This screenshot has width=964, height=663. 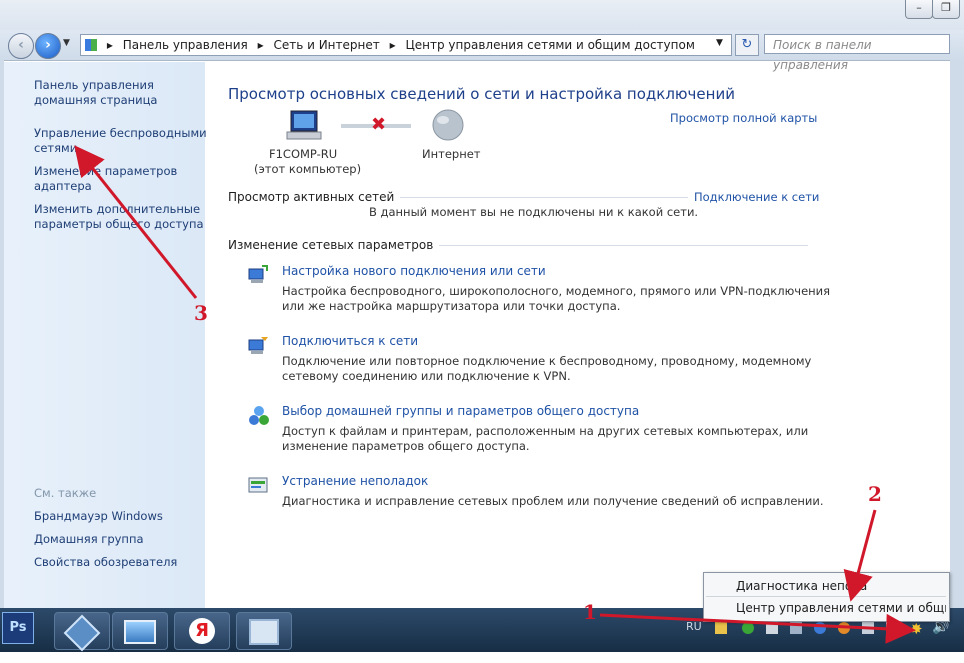 I want to click on see-also-heading: См. также, so click(x=65, y=493).